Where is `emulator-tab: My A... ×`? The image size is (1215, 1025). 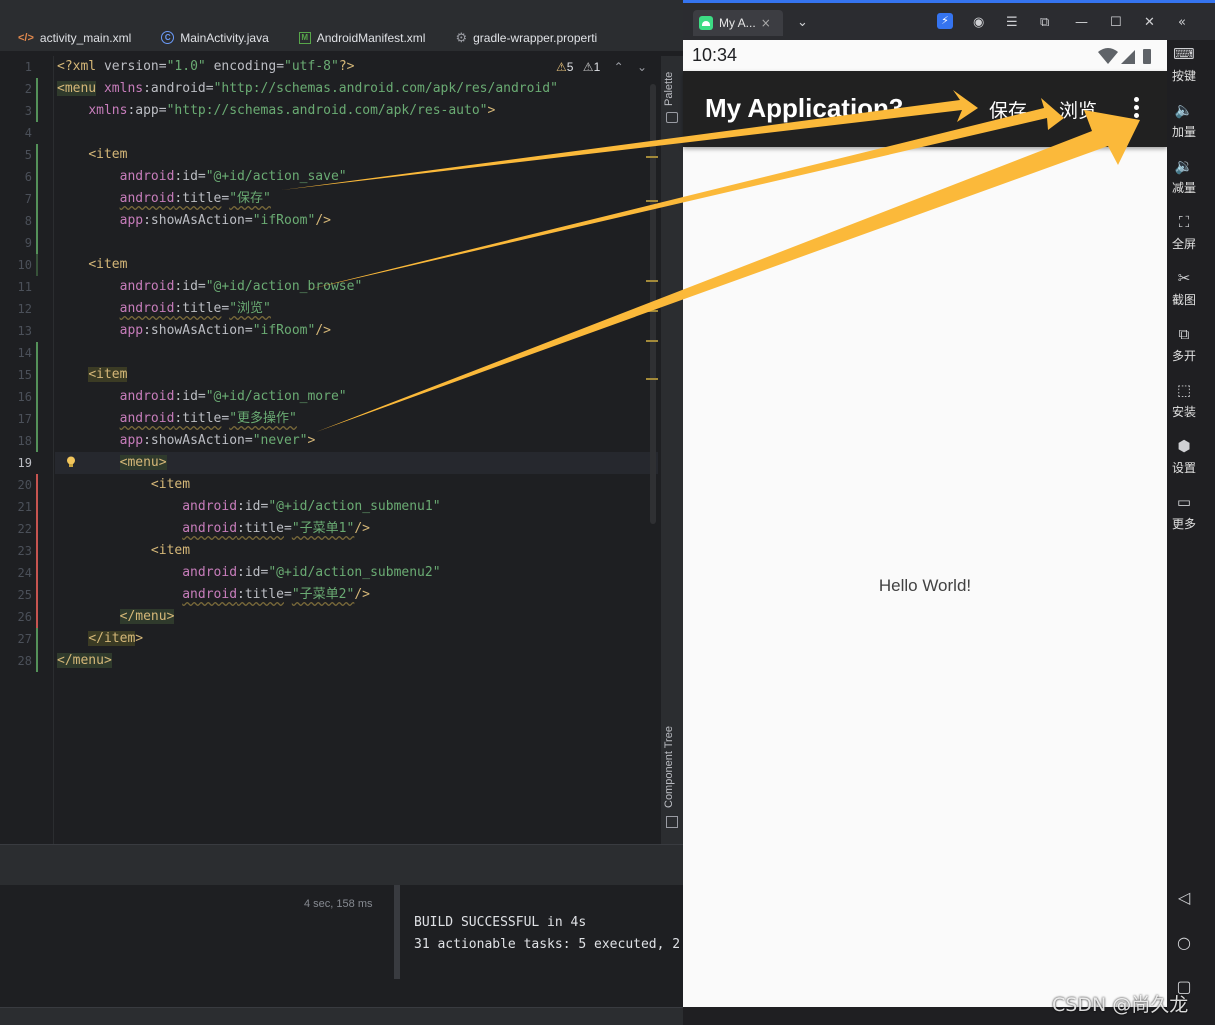 emulator-tab: My A... × is located at coordinates (738, 23).